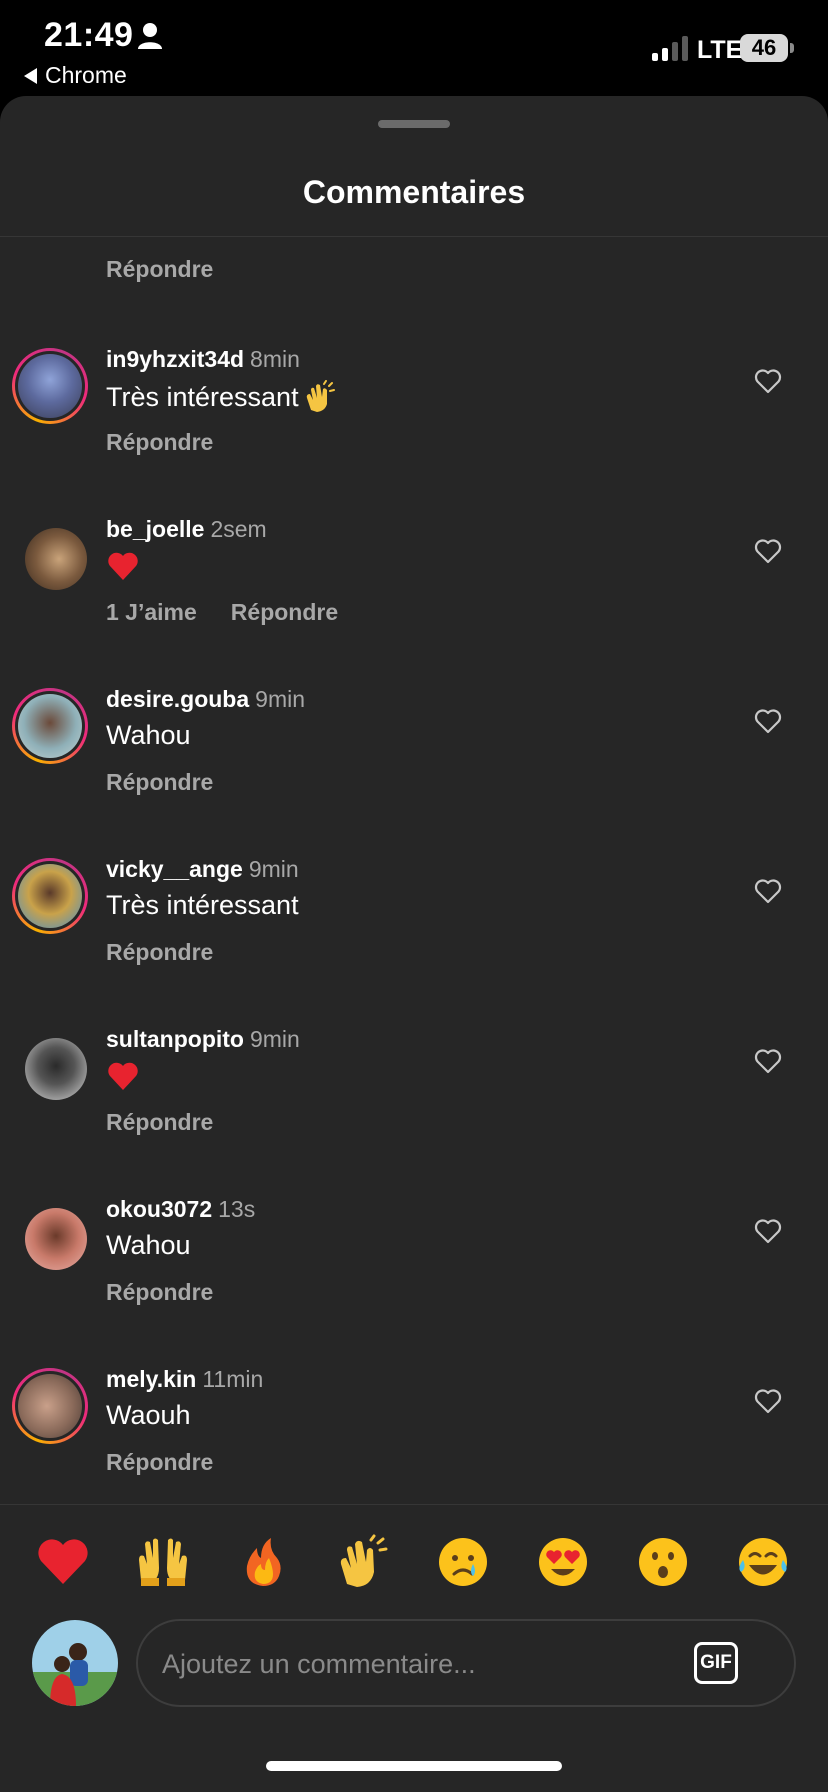 Image resolution: width=828 pixels, height=1792 pixels. What do you see at coordinates (151, 1379) in the screenshot?
I see `comment-username: mely.kin` at bounding box center [151, 1379].